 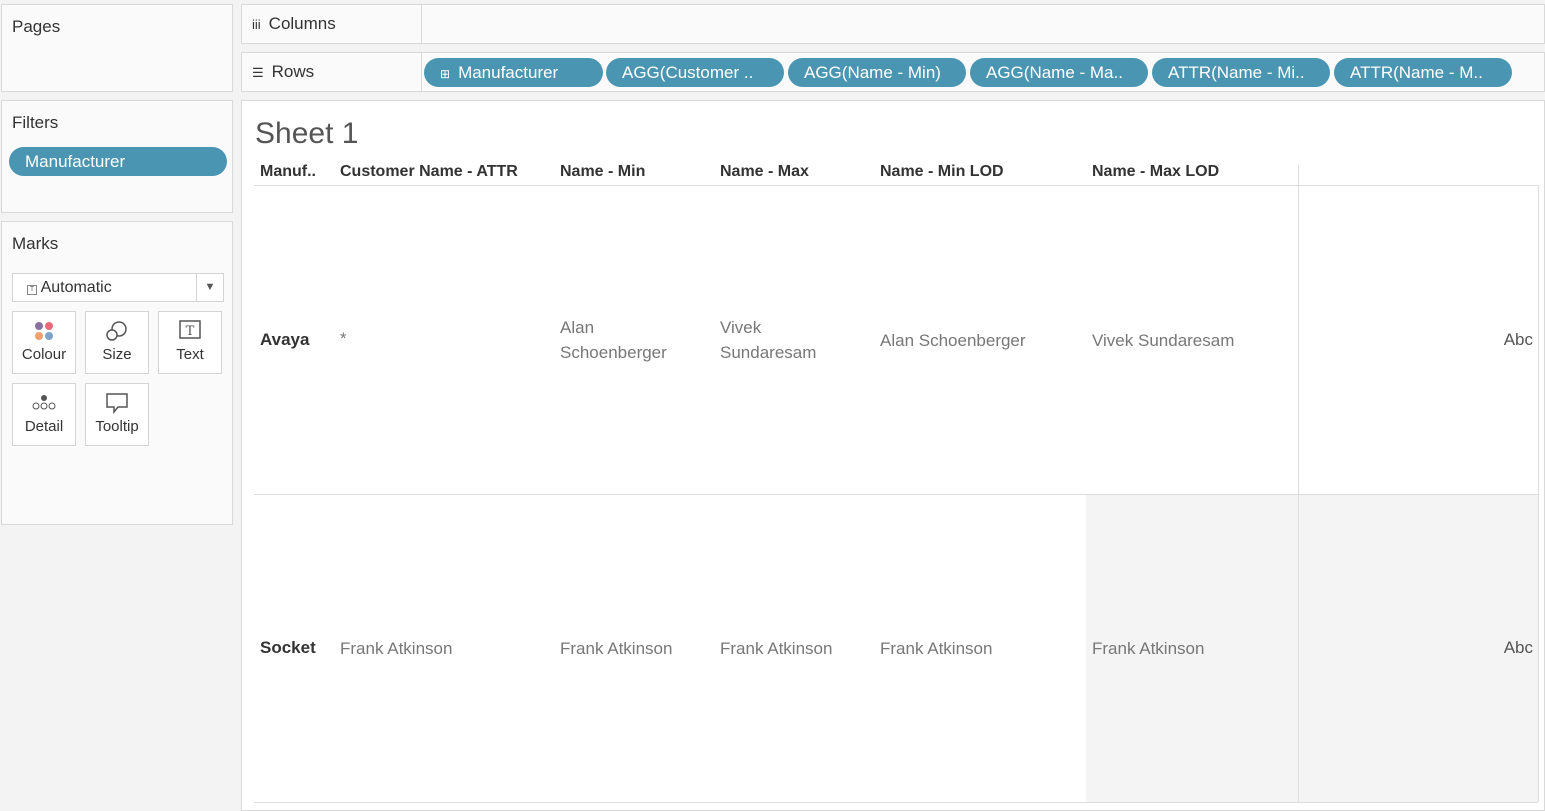 I want to click on text-icon: T, so click(x=190, y=329).